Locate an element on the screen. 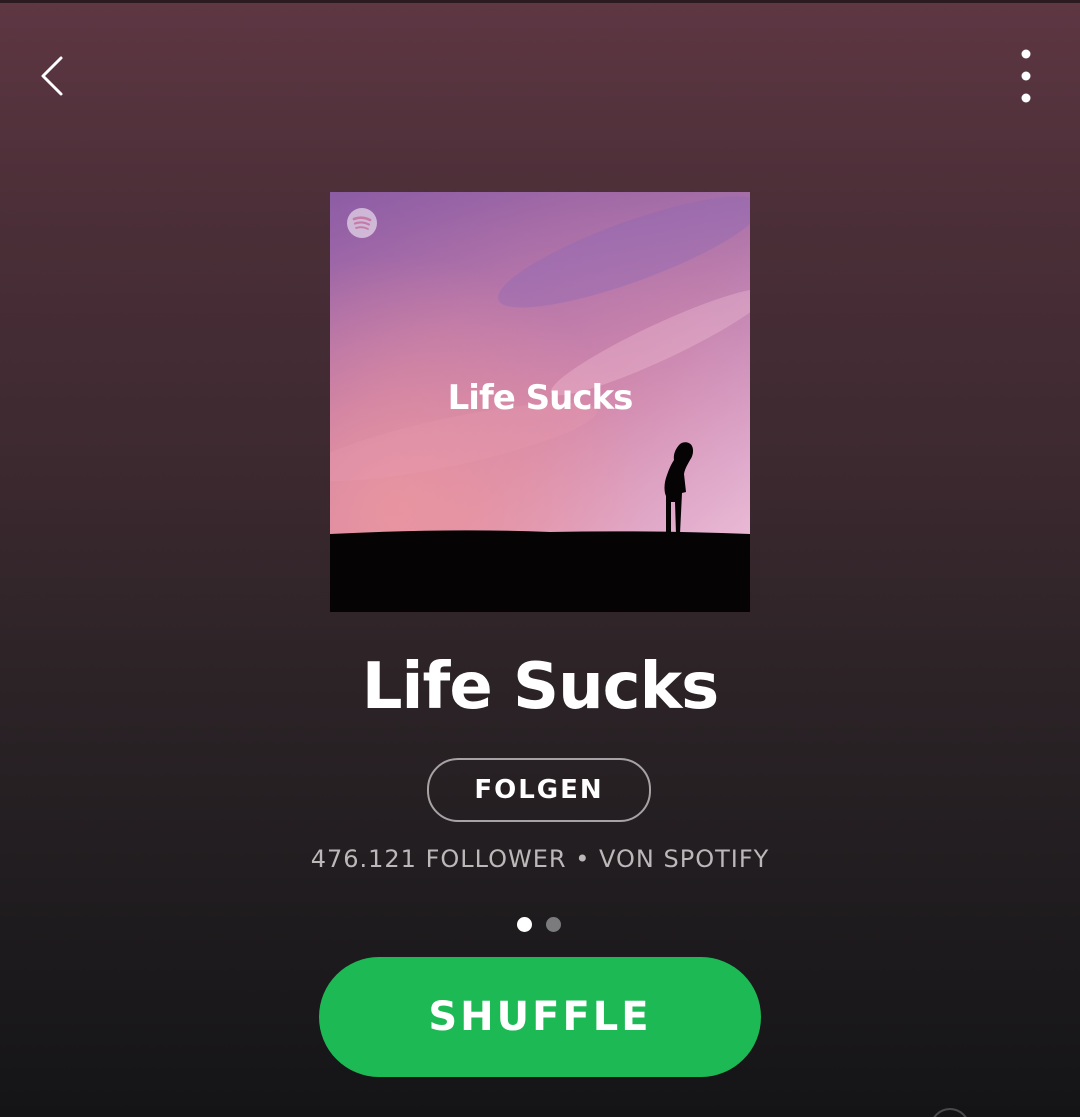 The image size is (1080, 1117). more-options-button is located at coordinates (1026, 76).